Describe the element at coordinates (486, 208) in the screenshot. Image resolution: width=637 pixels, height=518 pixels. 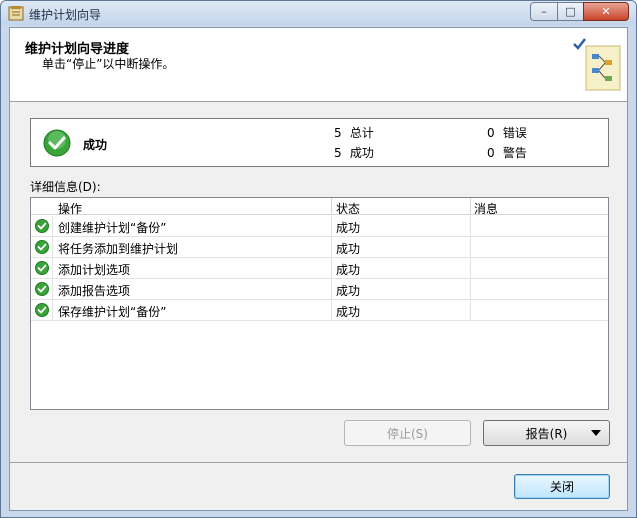
I see `column-header-message: 消息` at that location.